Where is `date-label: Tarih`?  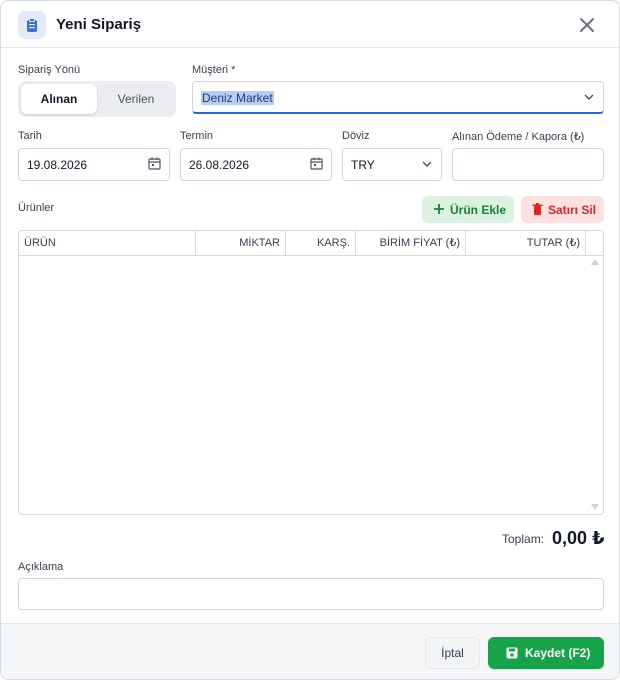 date-label: Tarih is located at coordinates (30, 136).